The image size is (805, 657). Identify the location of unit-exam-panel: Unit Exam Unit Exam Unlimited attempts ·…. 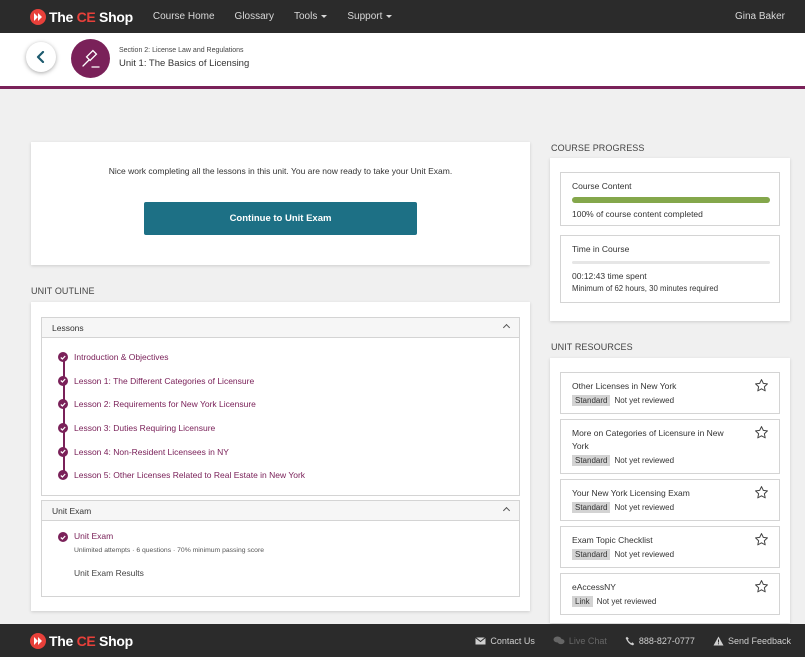
(280, 548).